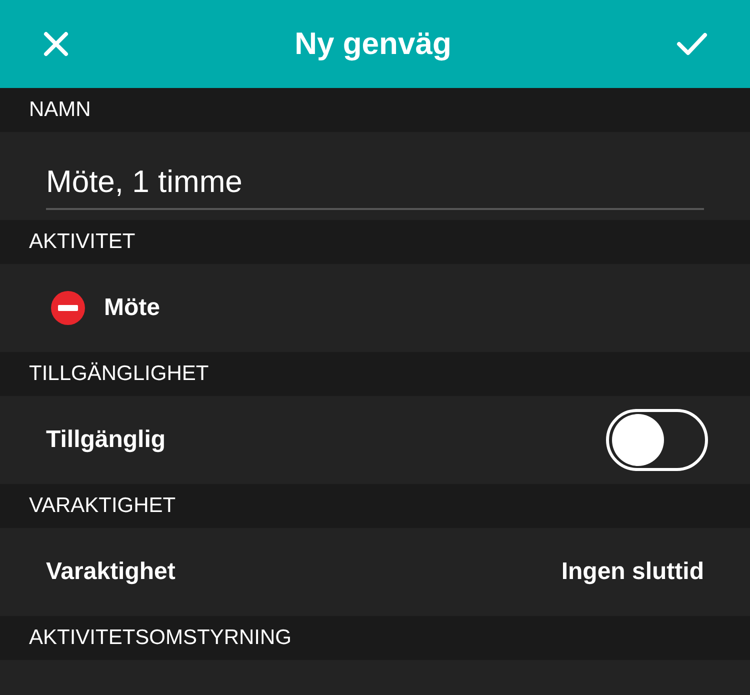 This screenshot has height=695, width=750. What do you see at coordinates (132, 308) in the screenshot?
I see `activity-label: Möte` at bounding box center [132, 308].